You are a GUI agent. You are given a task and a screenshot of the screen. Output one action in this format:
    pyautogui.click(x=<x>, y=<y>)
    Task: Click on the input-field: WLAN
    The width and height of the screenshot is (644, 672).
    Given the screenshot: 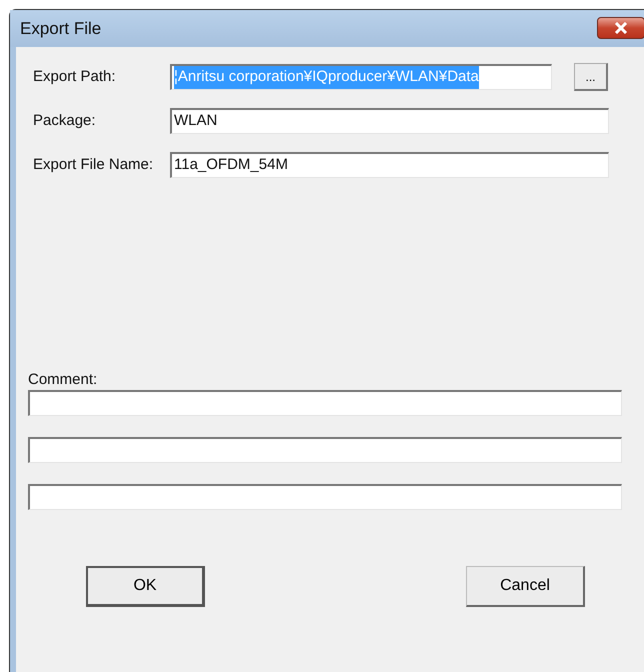 What is the action you would take?
    pyautogui.click(x=389, y=121)
    